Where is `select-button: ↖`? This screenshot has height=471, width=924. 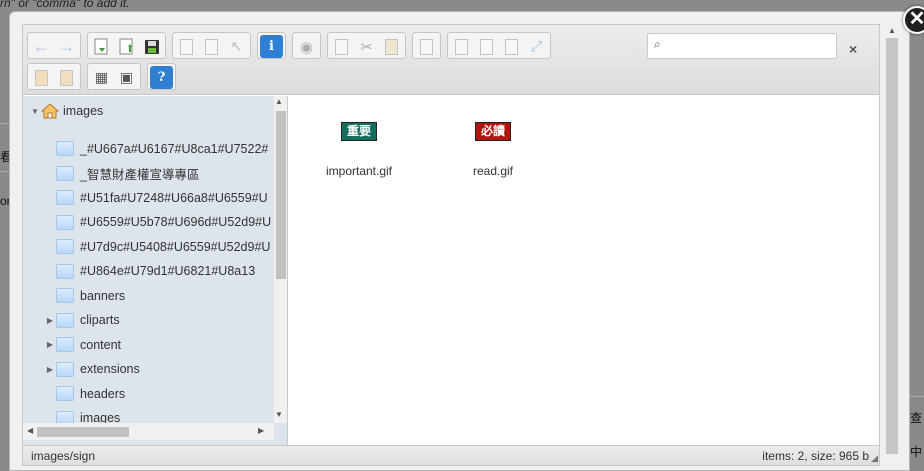
select-button: ↖ is located at coordinates (236, 46).